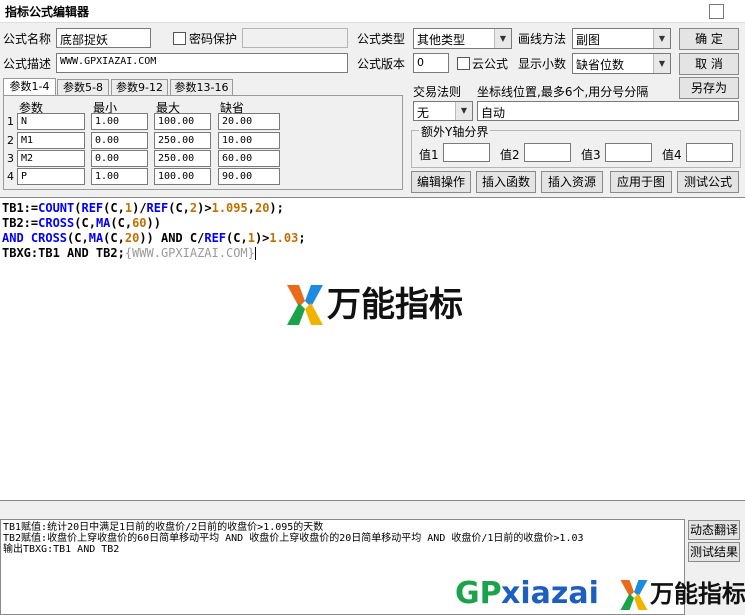 This screenshot has width=745, height=615. I want to click on title-bar: 指标公式编辑器, so click(372, 11).